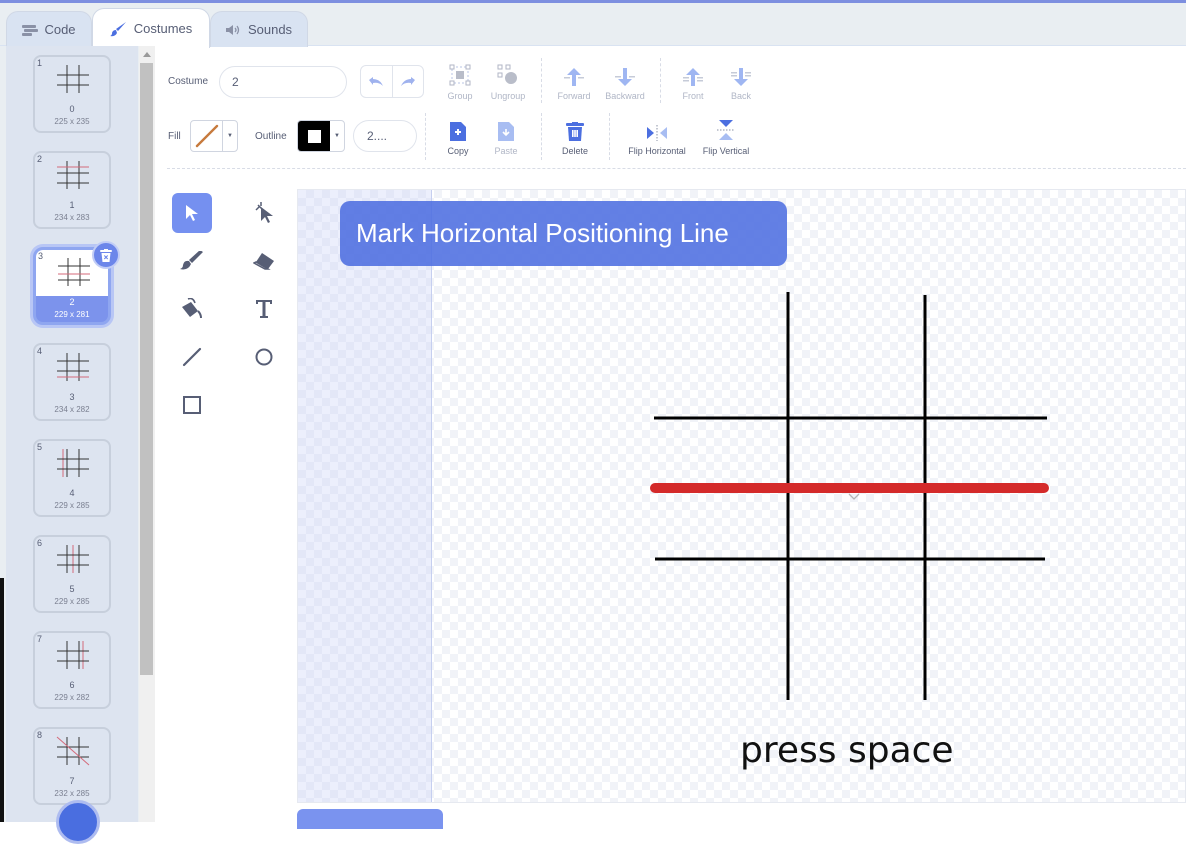 The image size is (1186, 844). What do you see at coordinates (264, 309) in the screenshot?
I see `tool-text` at bounding box center [264, 309].